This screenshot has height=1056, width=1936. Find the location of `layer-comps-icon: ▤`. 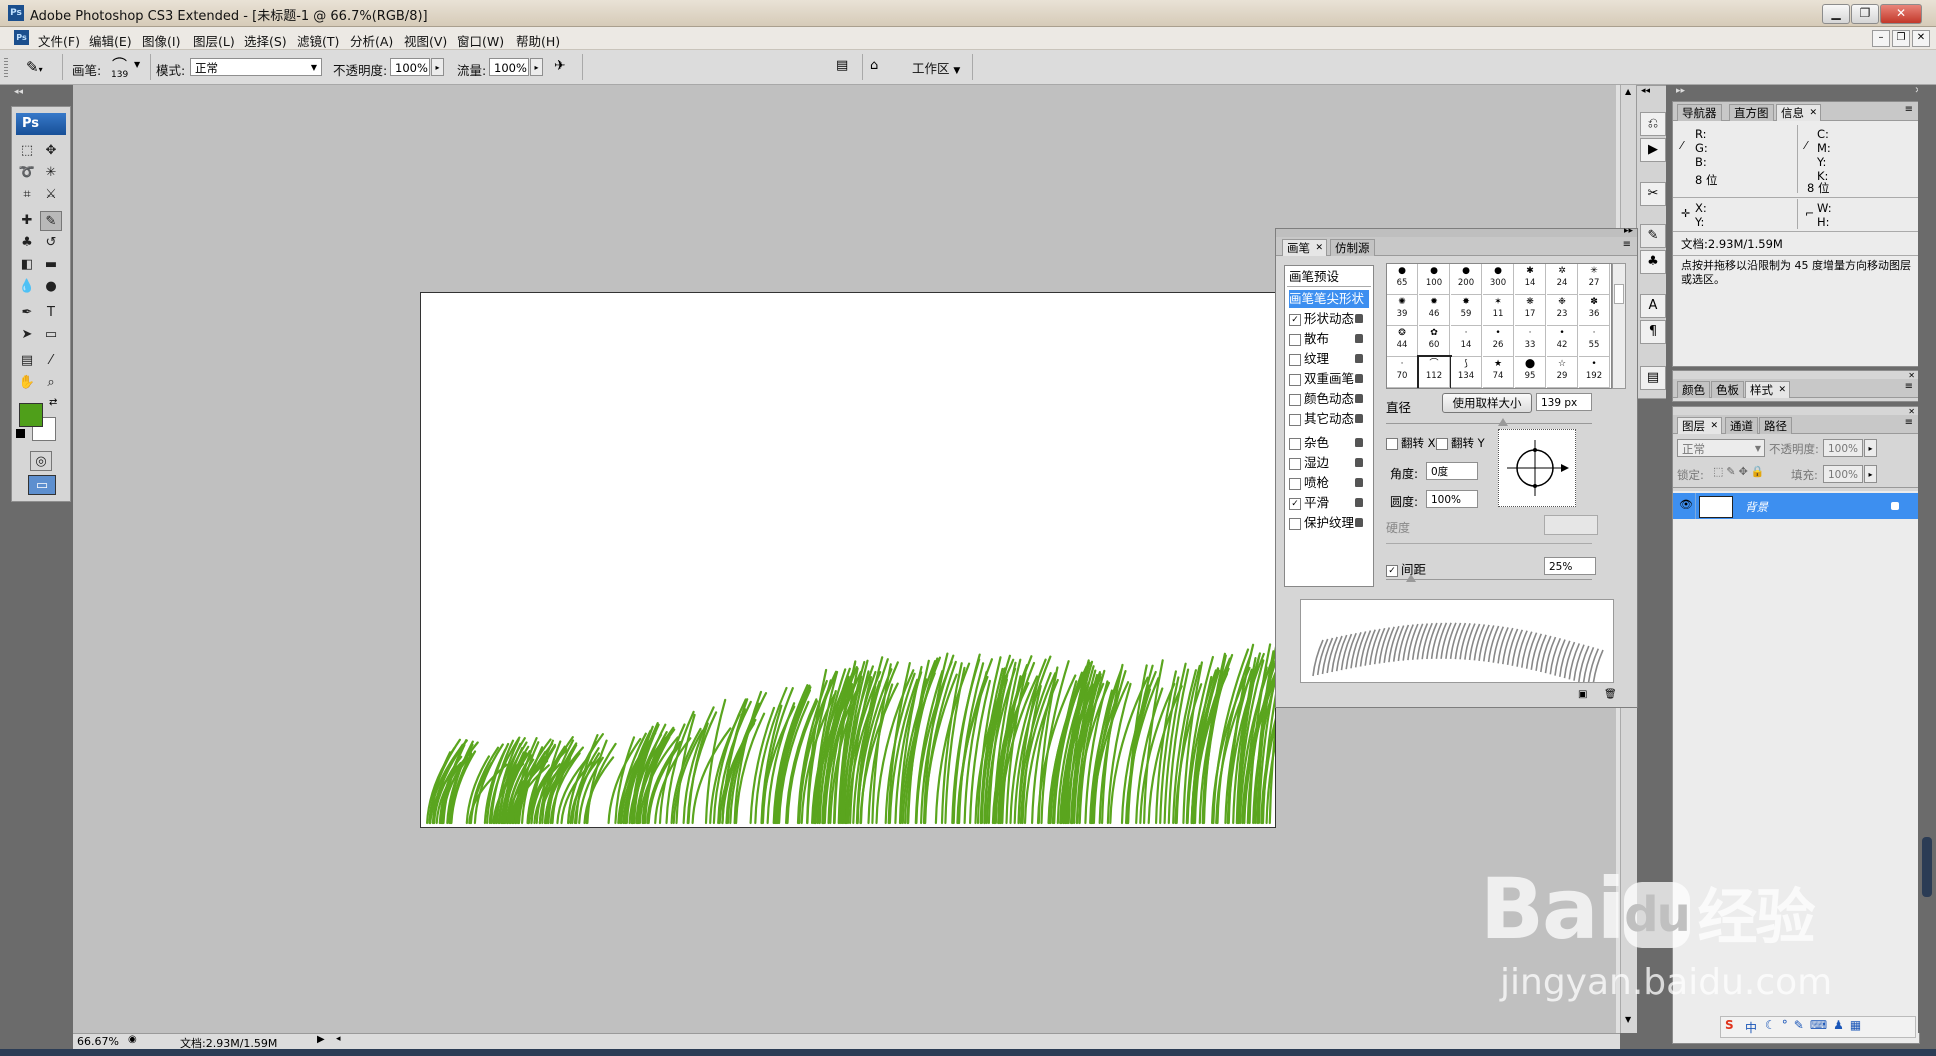

layer-comps-icon: ▤ is located at coordinates (1653, 378).